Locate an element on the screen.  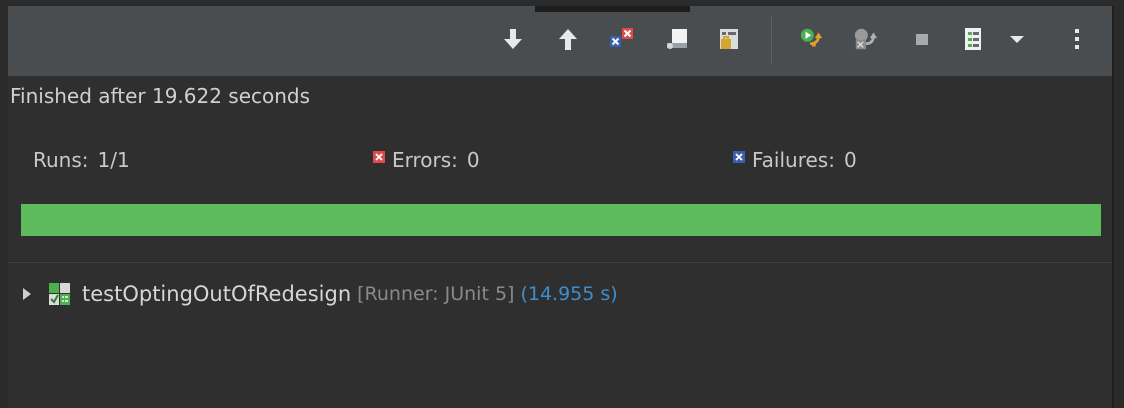
failure-icon is located at coordinates (739, 157).